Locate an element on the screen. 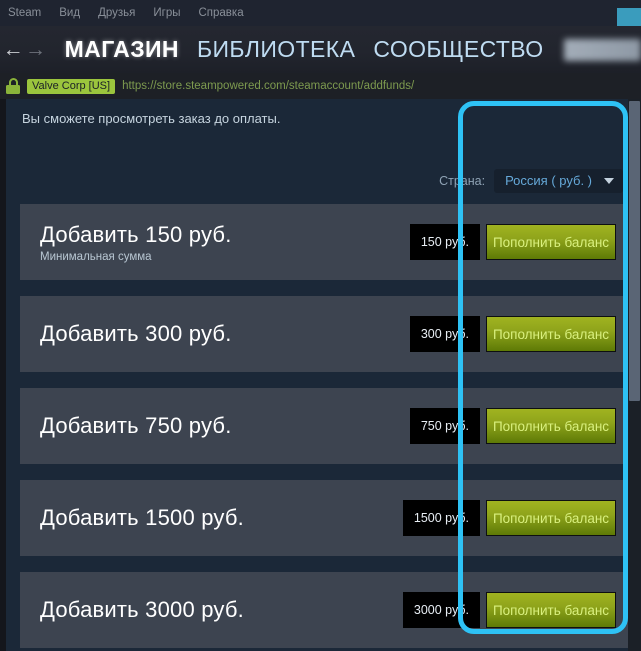  fund-text-group: Добавить 1500 руб. is located at coordinates (211, 518).